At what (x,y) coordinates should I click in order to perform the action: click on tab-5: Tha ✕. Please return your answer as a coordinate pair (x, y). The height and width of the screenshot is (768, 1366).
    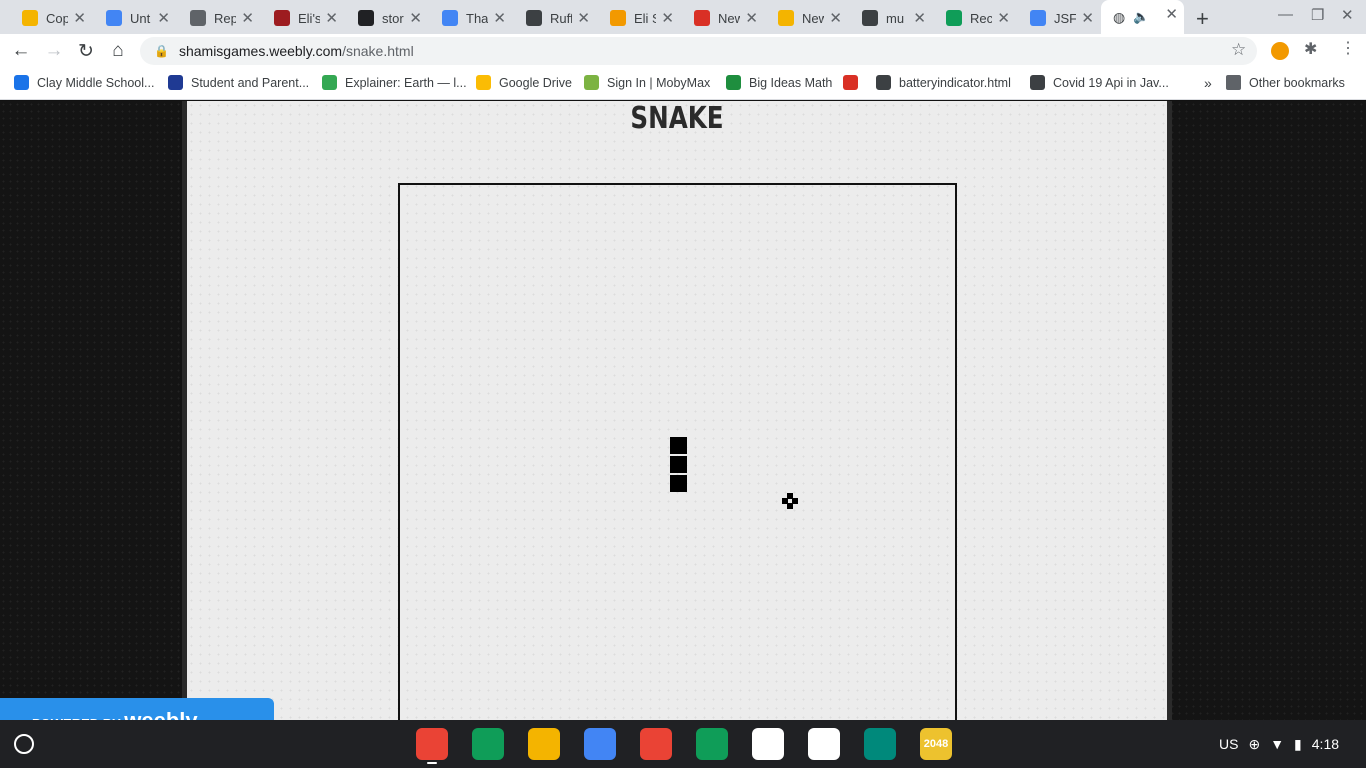
    Looking at the image, I should click on (471, 18).